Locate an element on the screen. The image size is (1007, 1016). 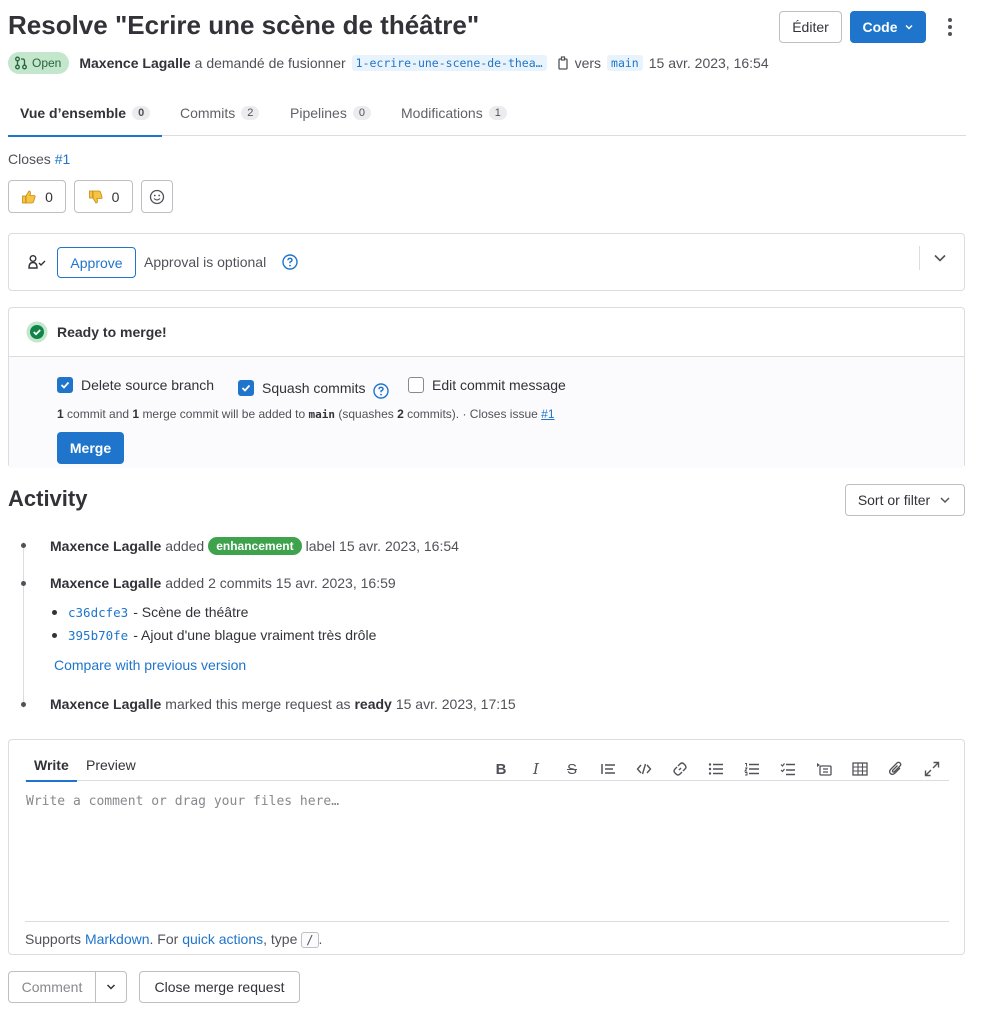
comment-button: Comment is located at coordinates (52, 987).